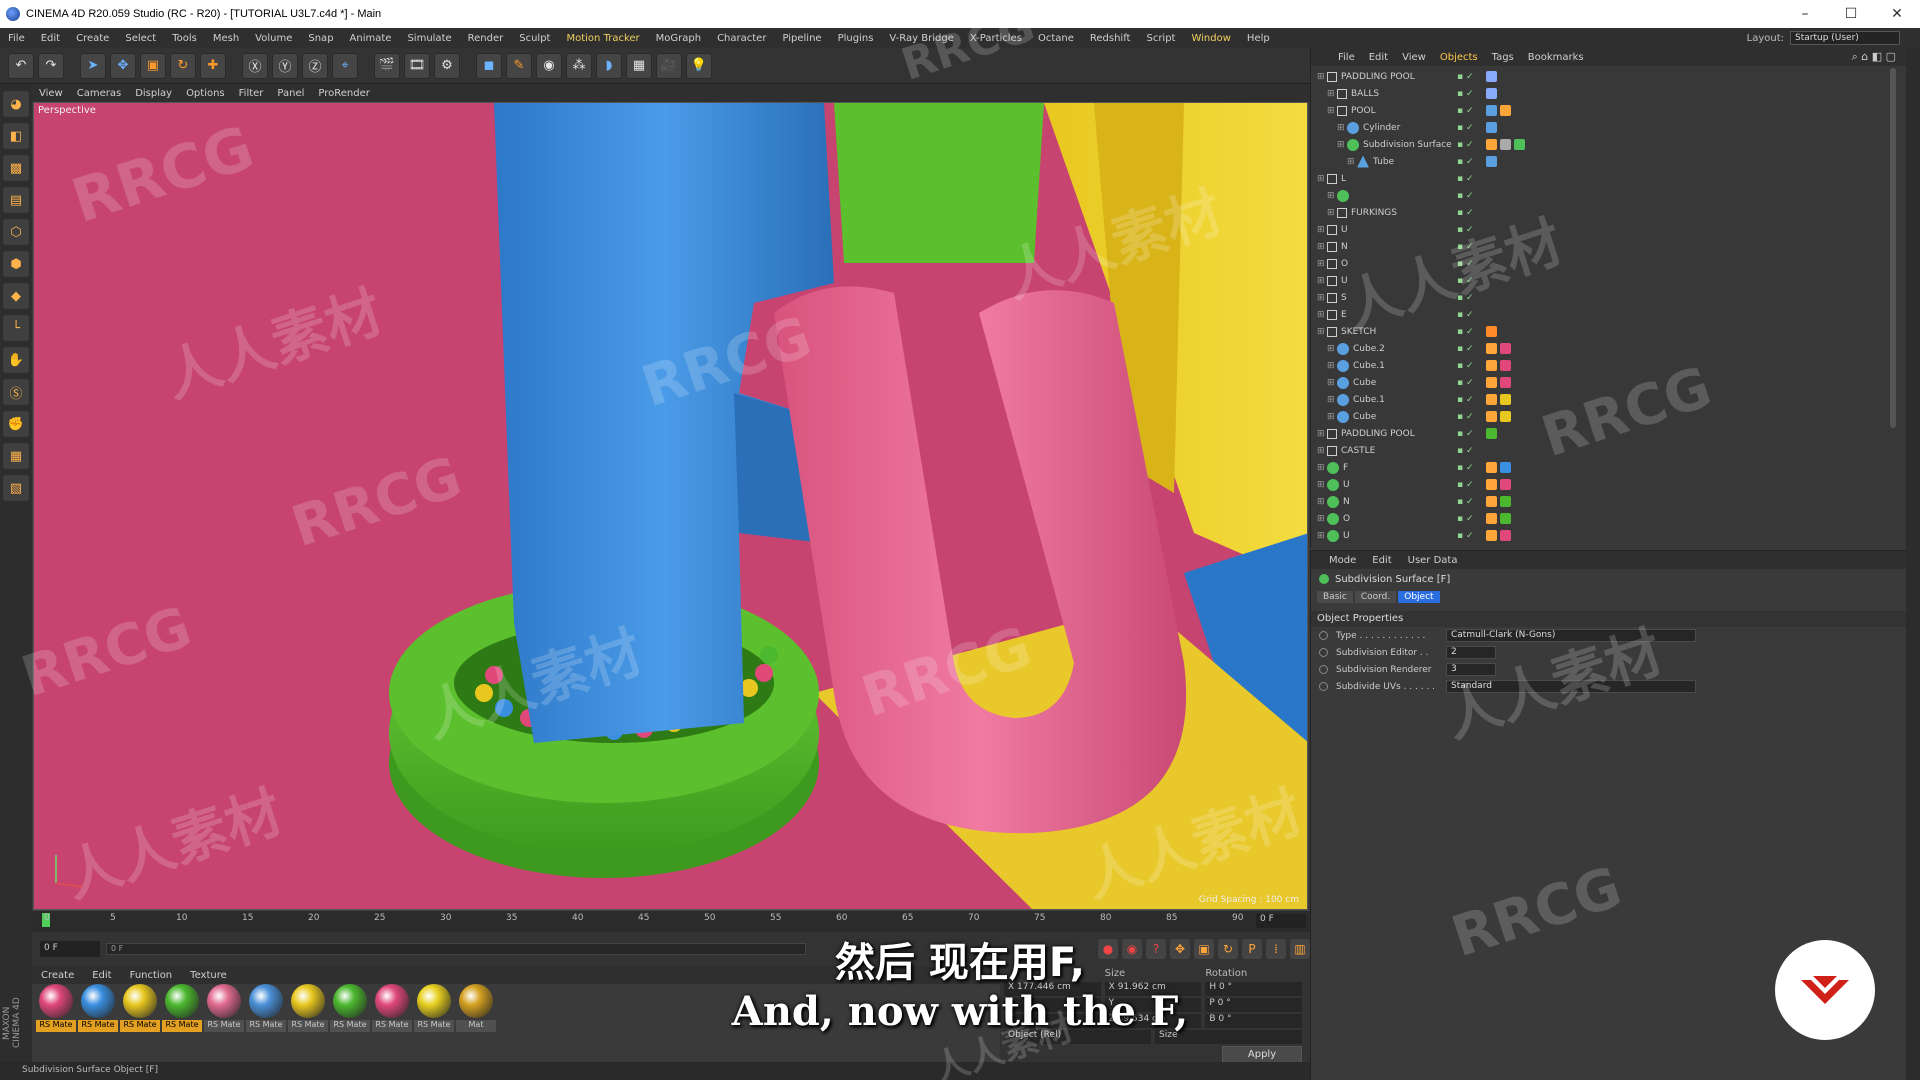  Describe the element at coordinates (51, 93) in the screenshot. I see `viewport-menu-view: View` at that location.